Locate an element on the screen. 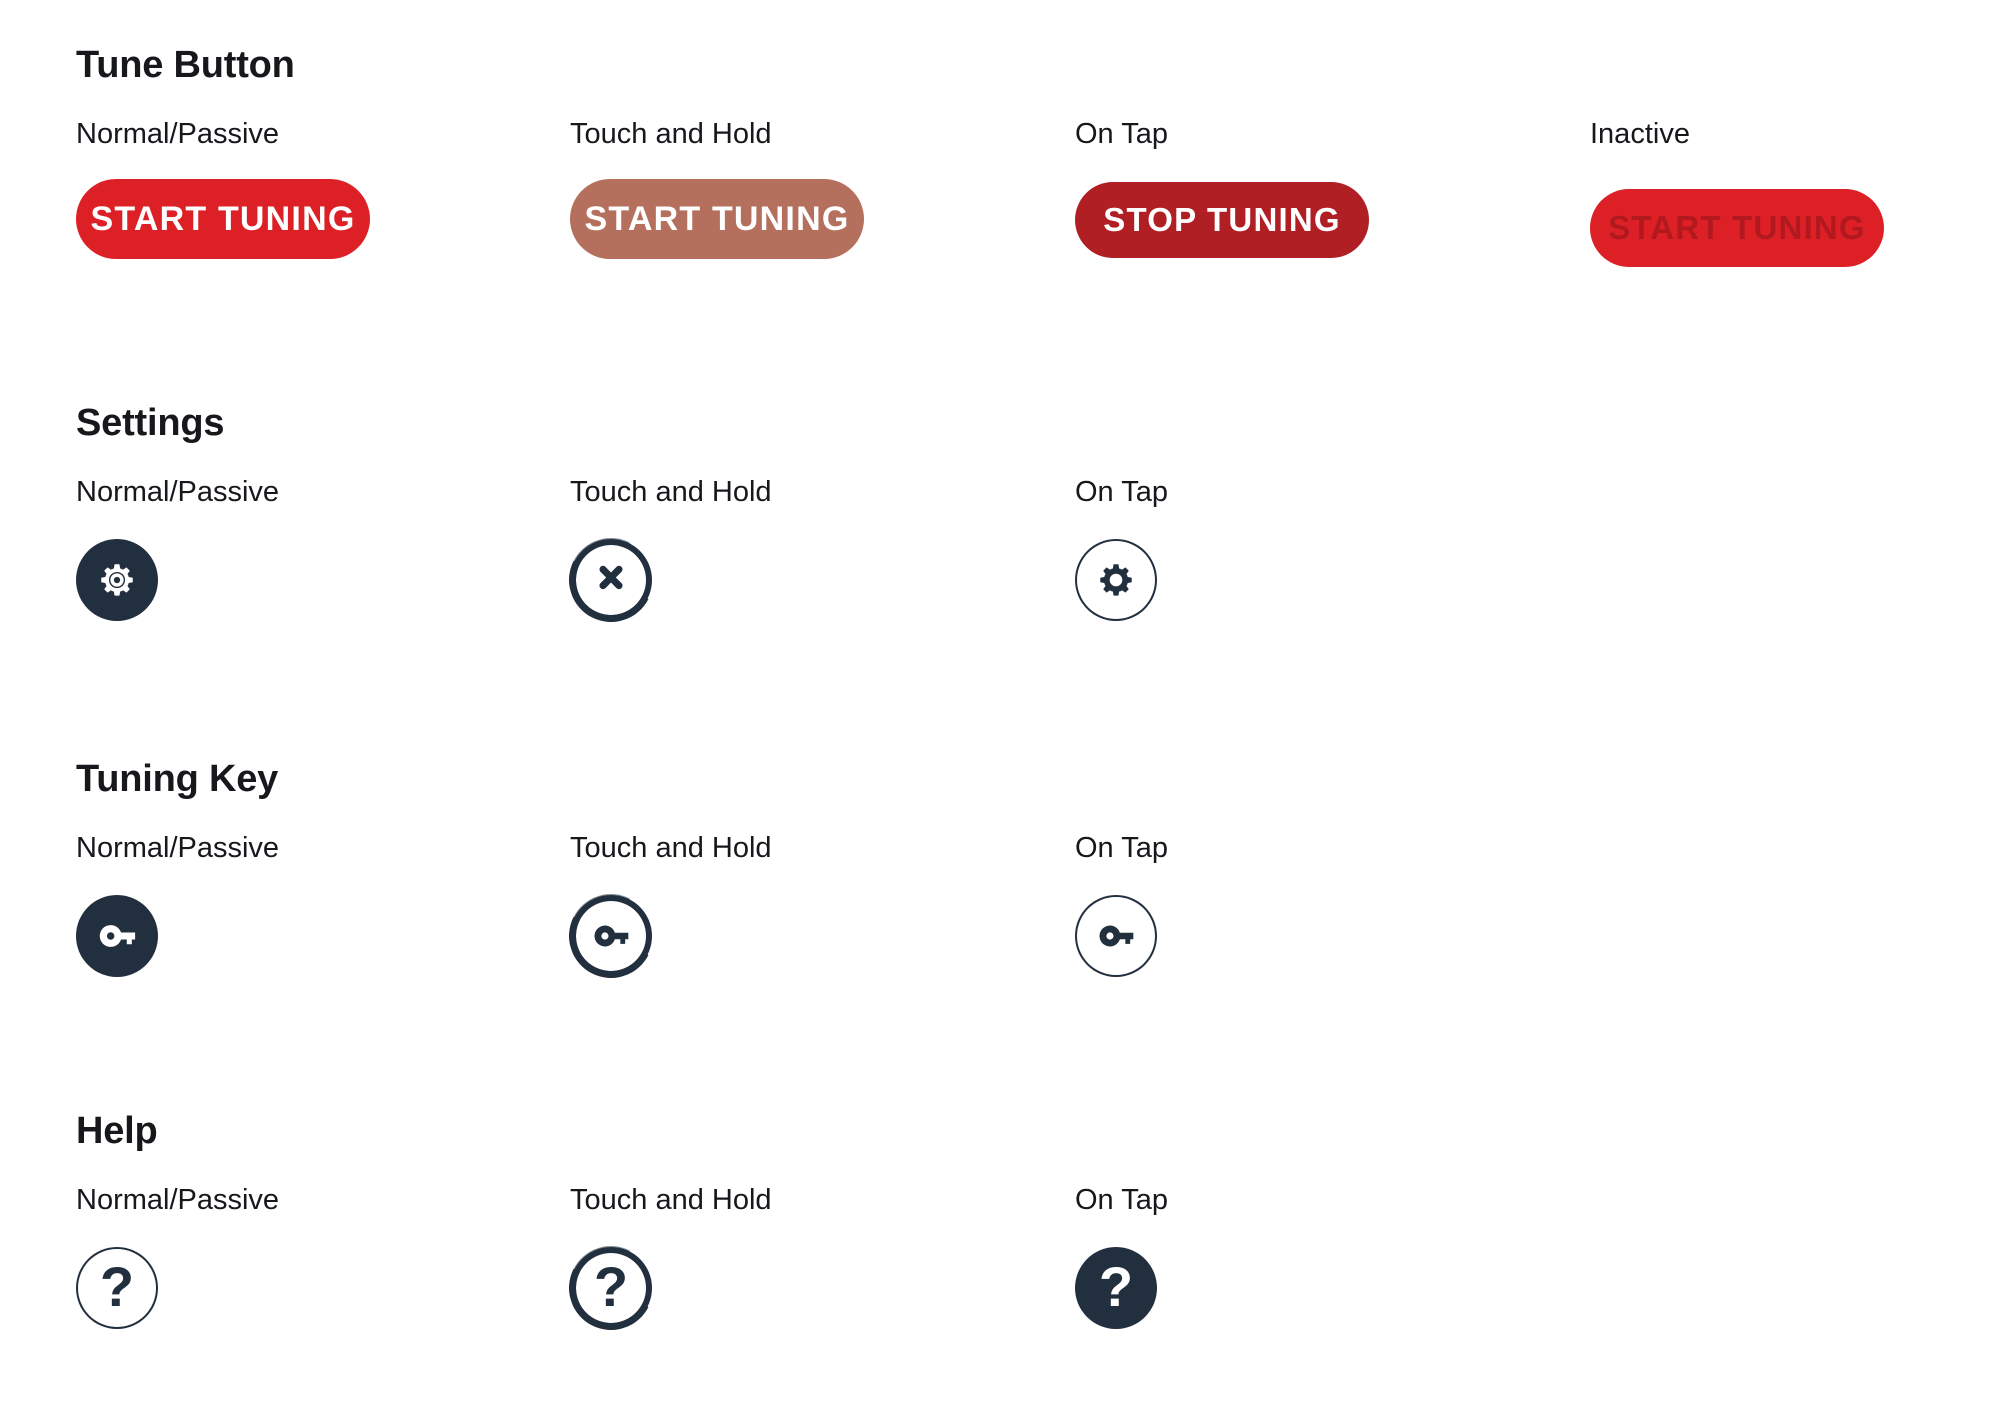  close-x-icon is located at coordinates (611, 580).